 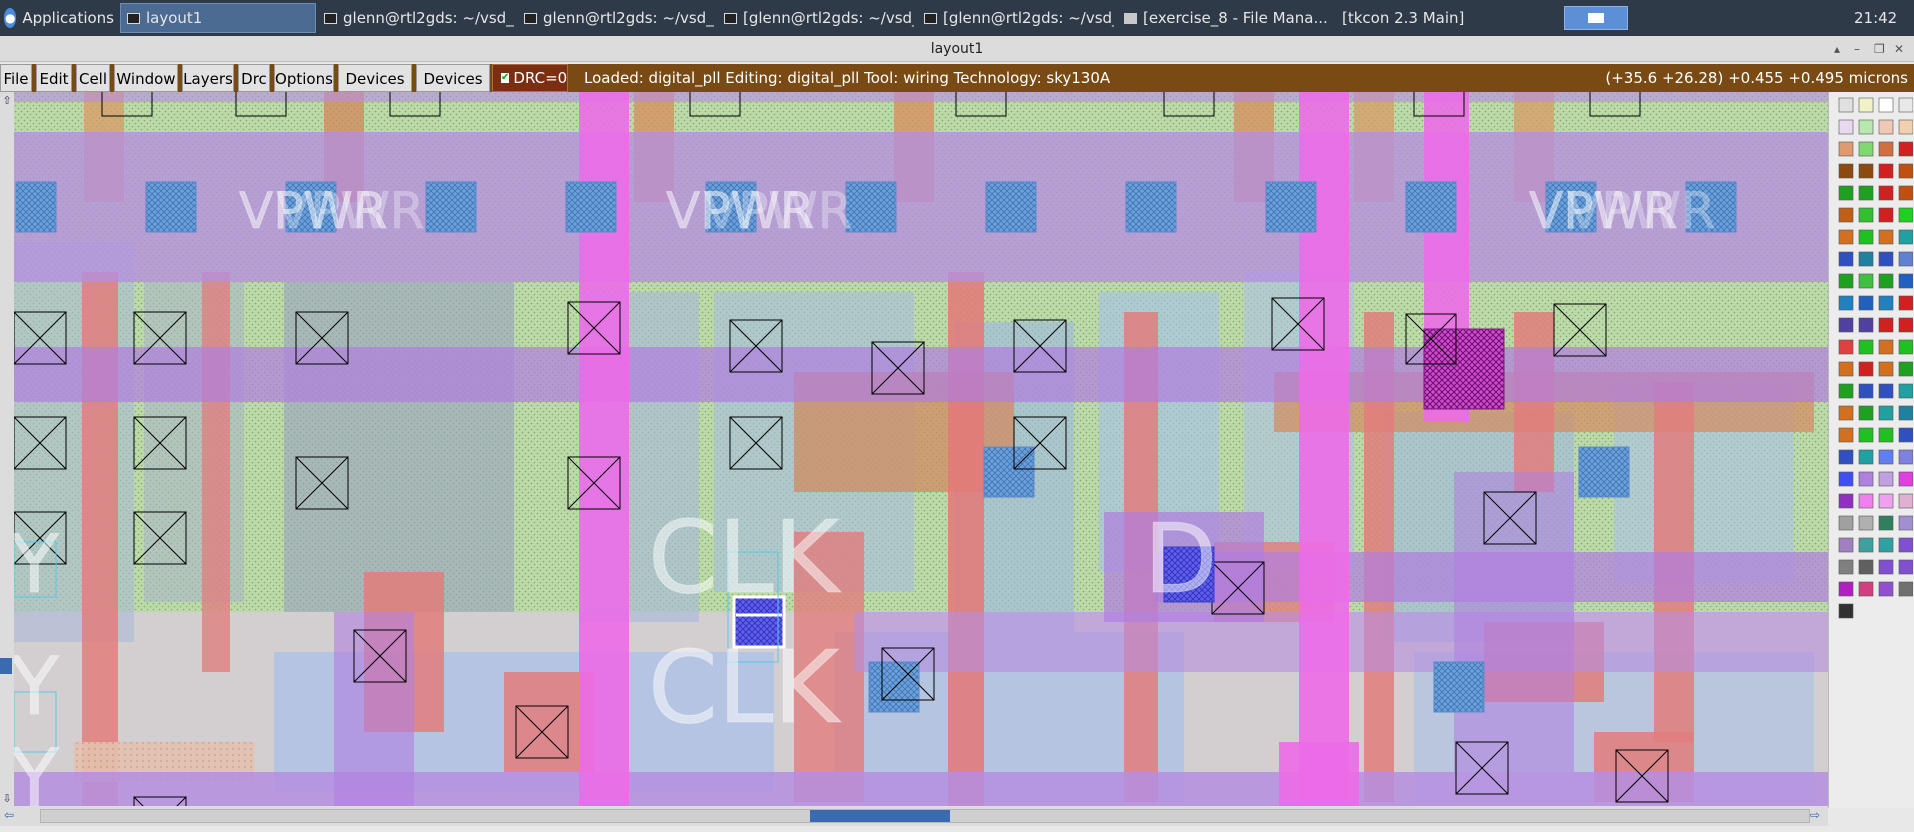 What do you see at coordinates (208, 78) in the screenshot?
I see `menu-layers: Layers` at bounding box center [208, 78].